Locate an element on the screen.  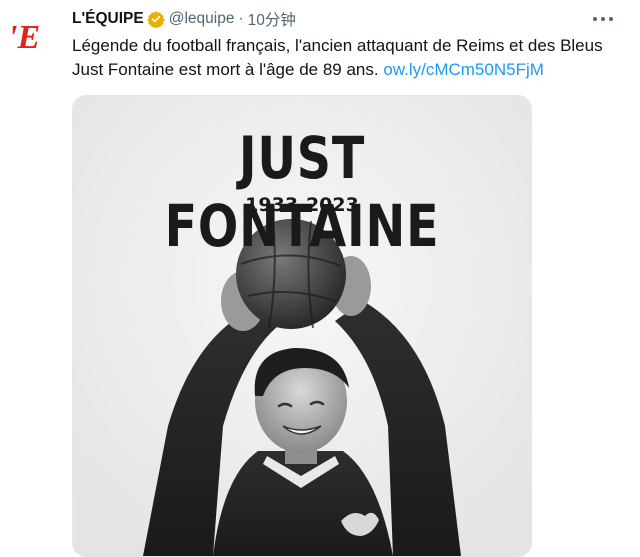
tweet-timestamp: 10分钟 is located at coordinates (272, 19).